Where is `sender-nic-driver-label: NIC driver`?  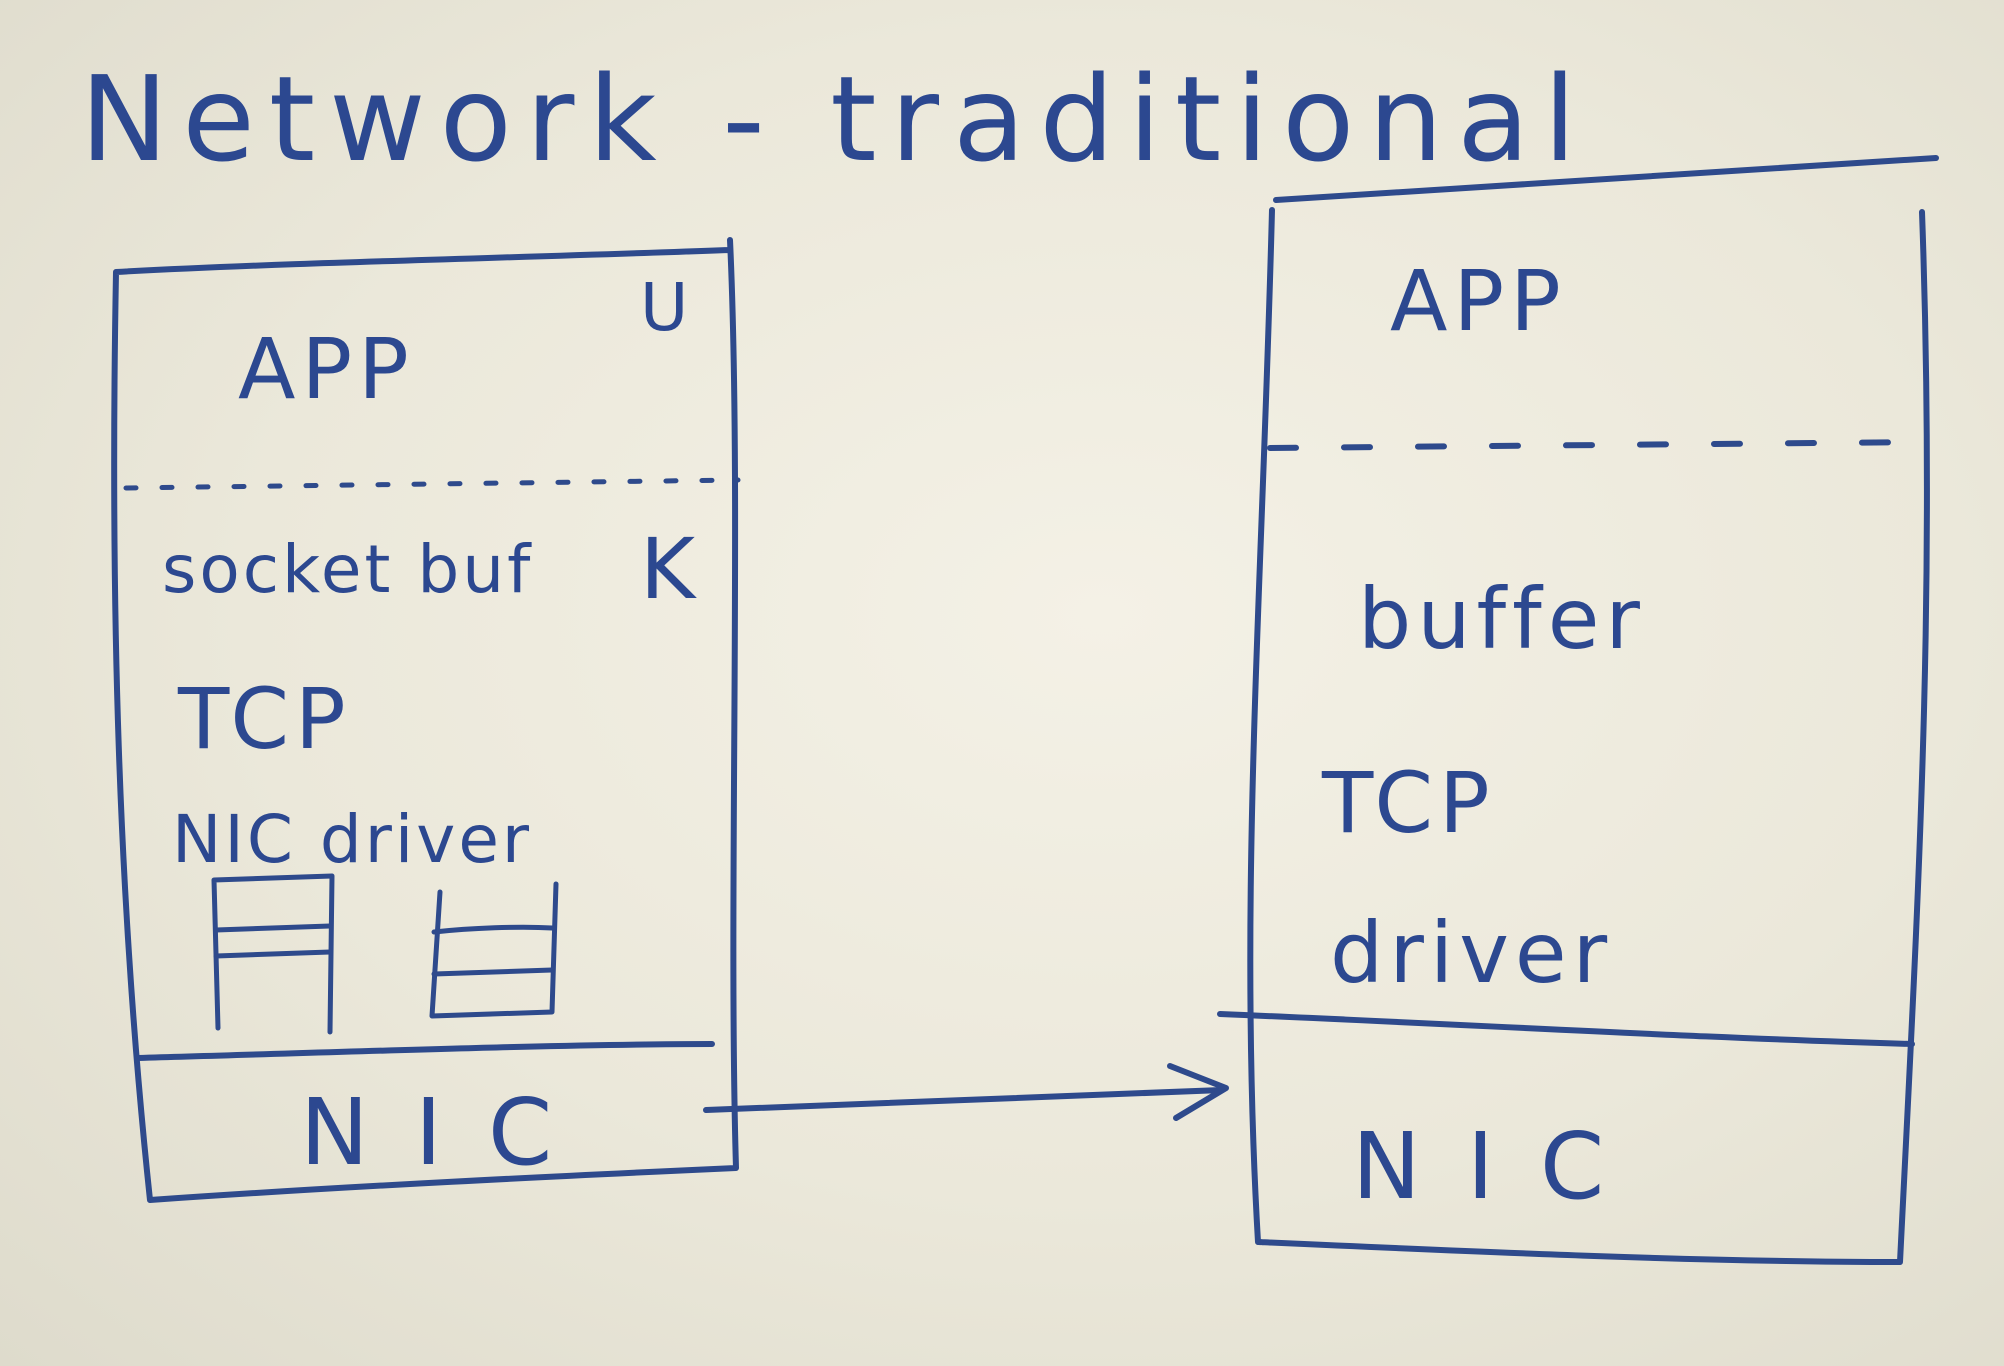 sender-nic-driver-label: NIC driver is located at coordinates (352, 839).